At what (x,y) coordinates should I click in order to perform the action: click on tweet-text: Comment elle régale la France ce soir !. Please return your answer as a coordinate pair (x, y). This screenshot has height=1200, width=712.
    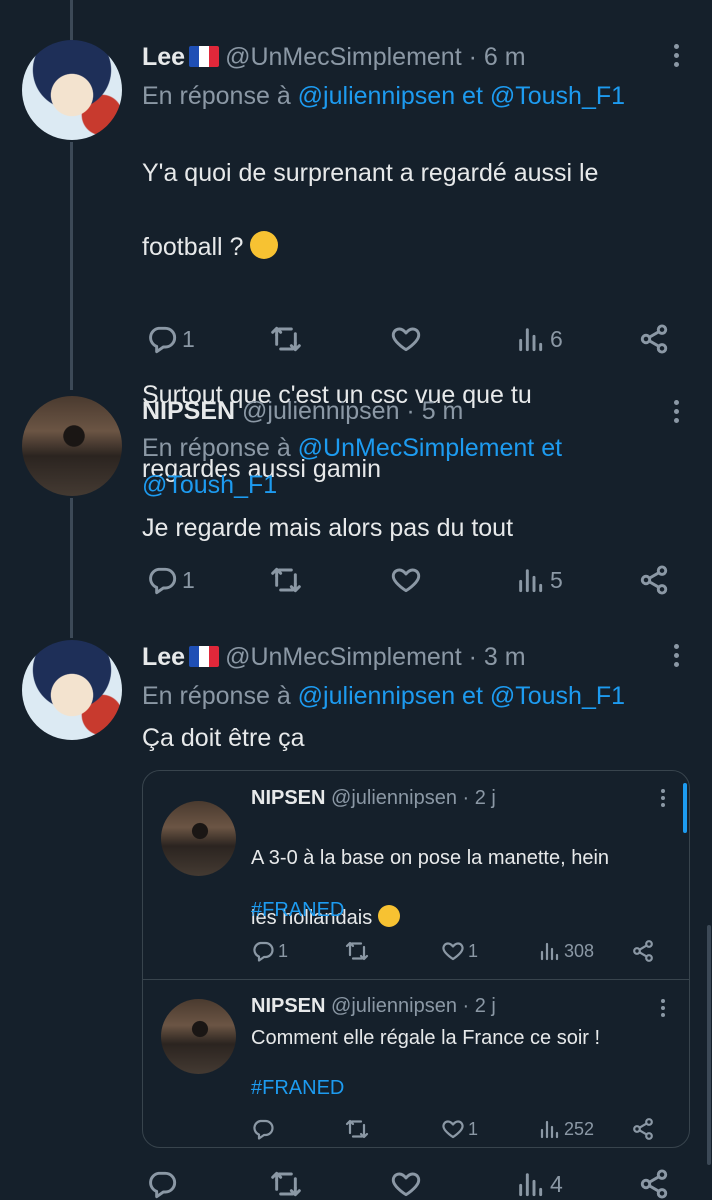
    Looking at the image, I should click on (426, 1038).